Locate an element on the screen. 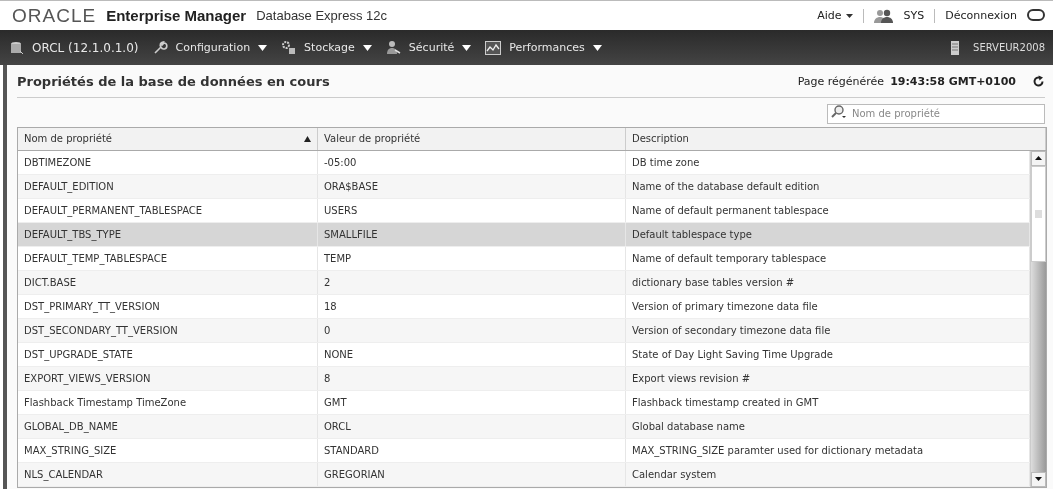 Image resolution: width=1053 pixels, height=489 pixels. table-cell: DEFAULT_PERMANENT_TABLESPACE is located at coordinates (168, 210).